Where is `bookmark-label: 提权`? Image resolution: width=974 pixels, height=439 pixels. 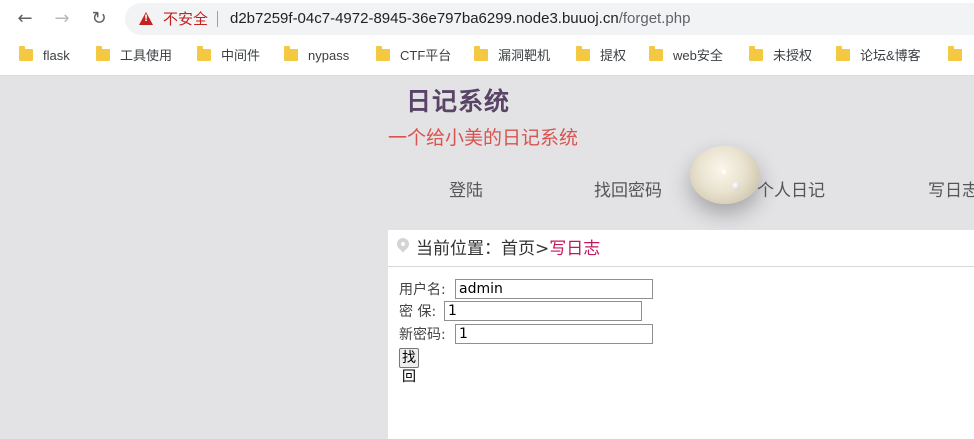 bookmark-label: 提权 is located at coordinates (613, 55).